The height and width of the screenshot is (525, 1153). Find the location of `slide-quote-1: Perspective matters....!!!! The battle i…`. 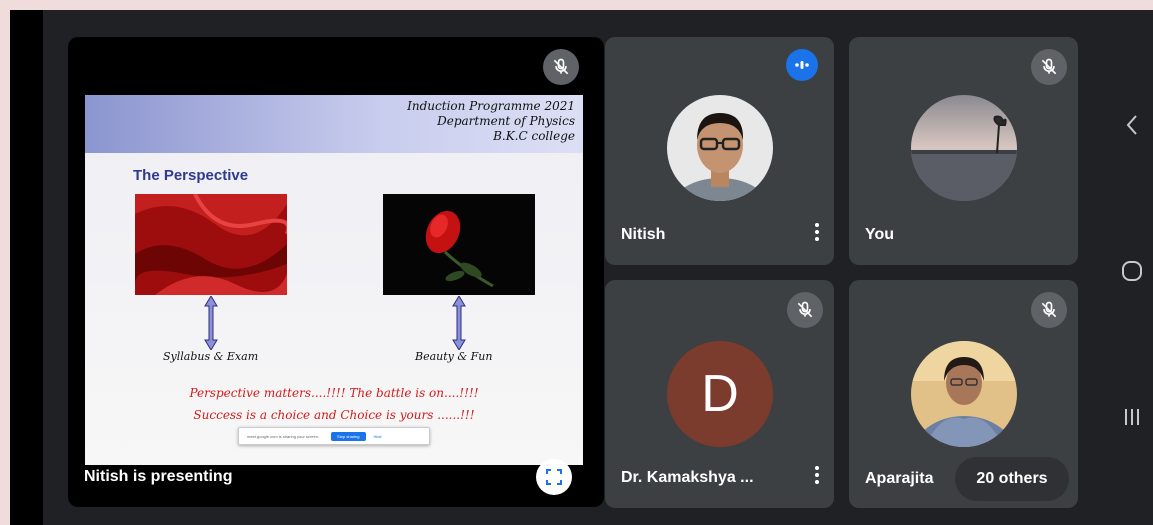

slide-quote-1: Perspective matters....!!!! The battle i… is located at coordinates (334, 393).